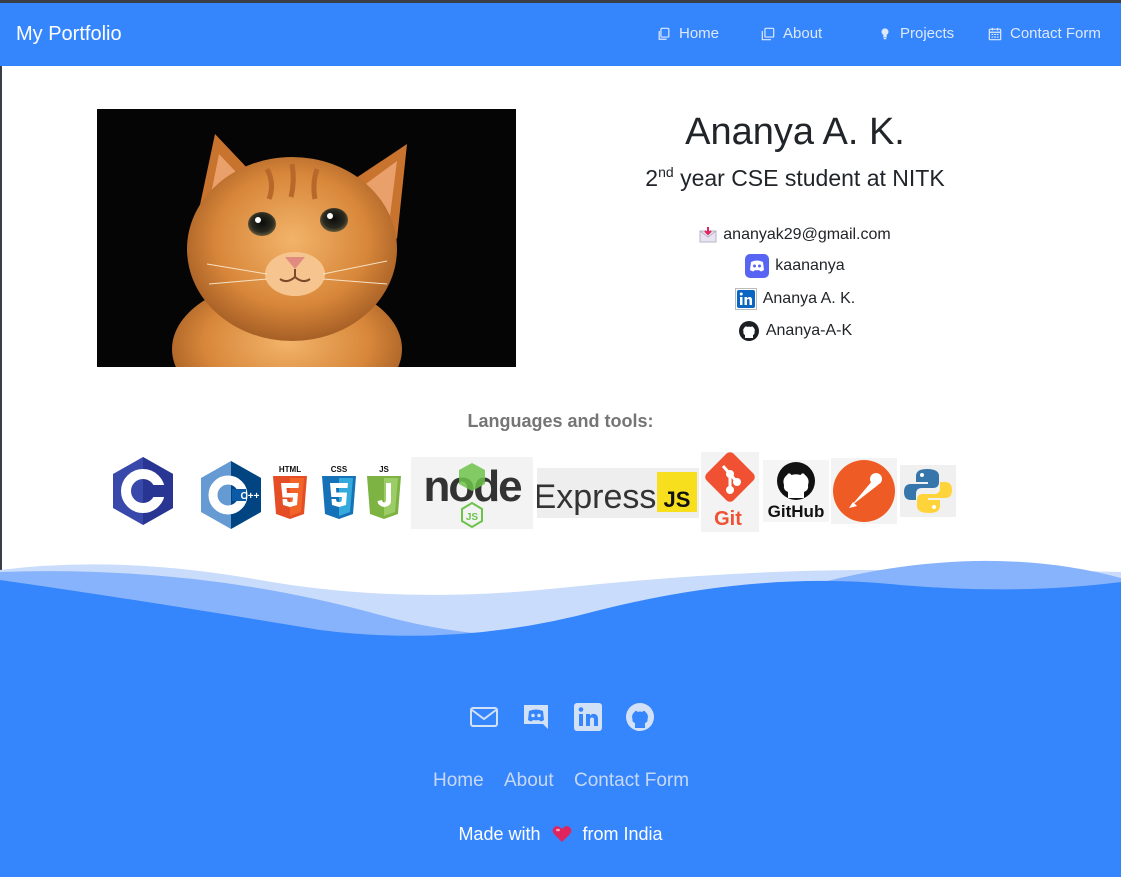  I want to click on contact-email: ananyak29@gmail.com, so click(795, 235).